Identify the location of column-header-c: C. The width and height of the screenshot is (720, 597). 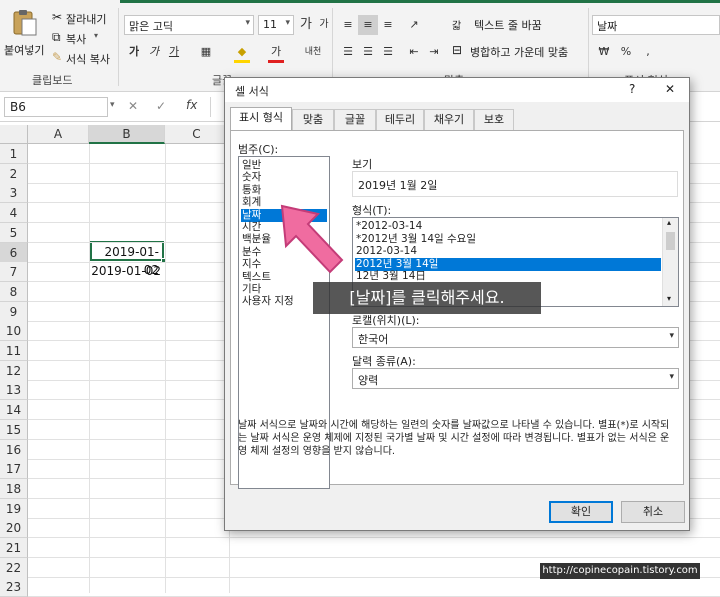
(197, 134).